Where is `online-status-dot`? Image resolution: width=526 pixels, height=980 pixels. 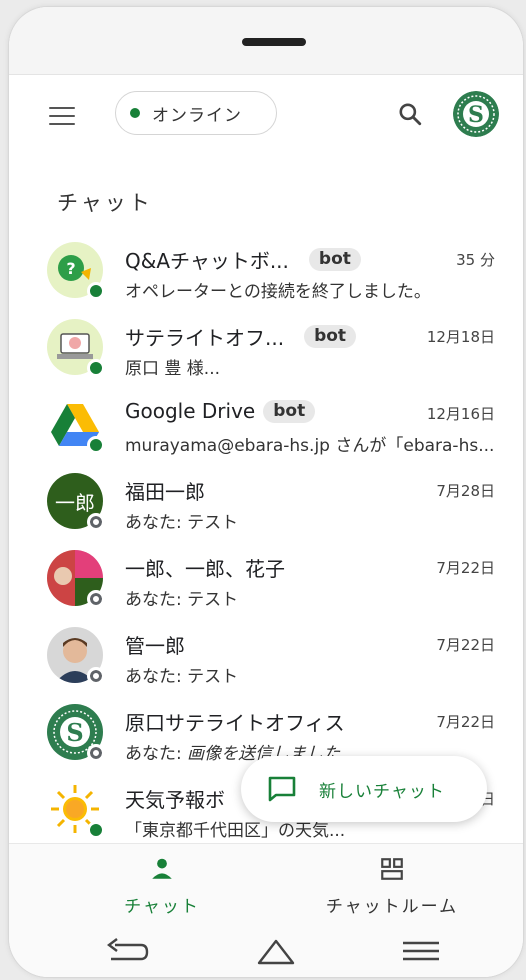
online-status-dot is located at coordinates (135, 113).